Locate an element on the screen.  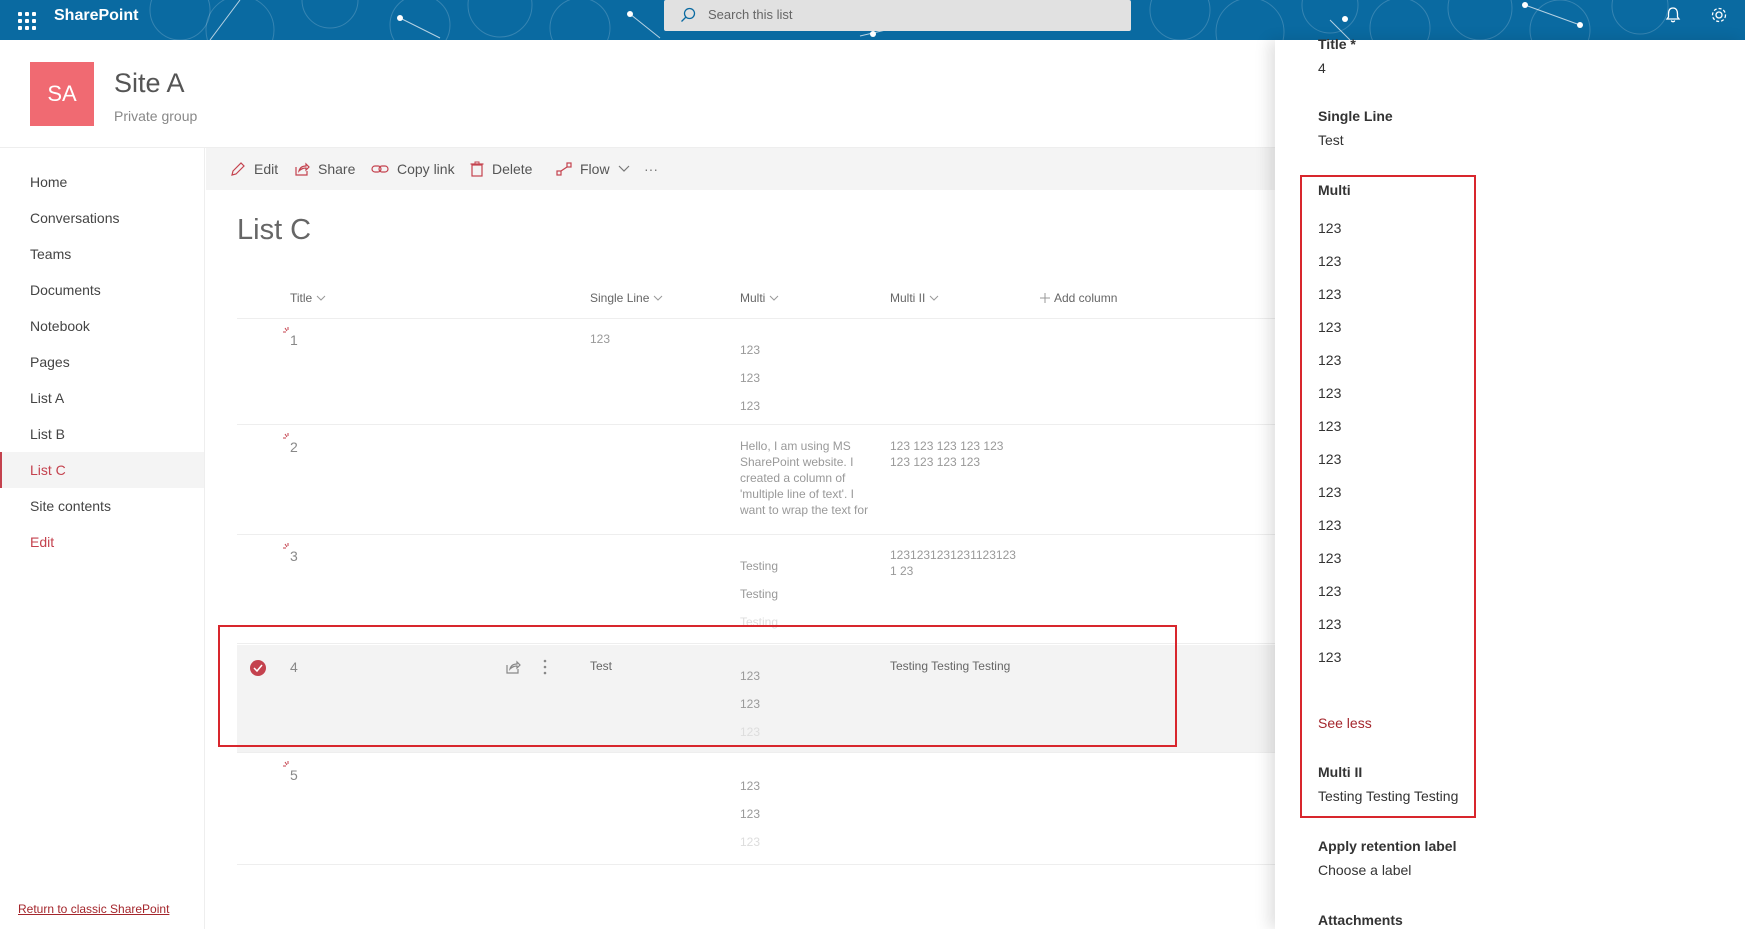
plus-icon is located at coordinates (1045, 298).